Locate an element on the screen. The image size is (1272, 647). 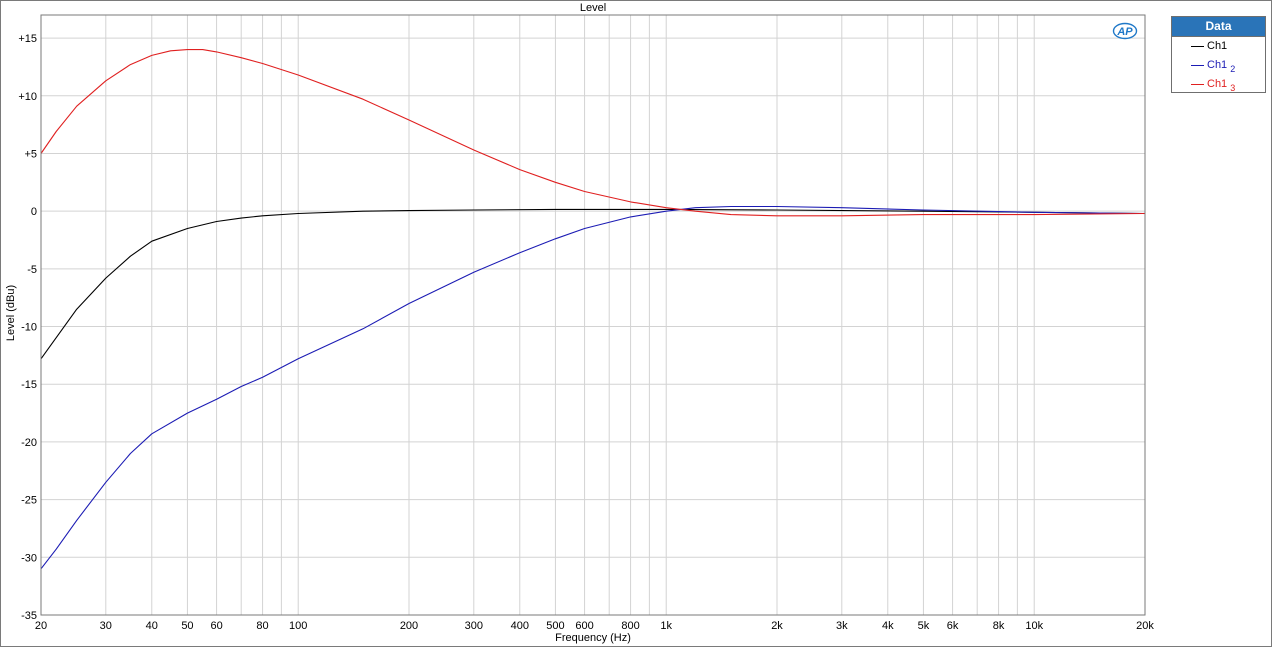
y-axis-title: Level (dBu) is located at coordinates (11, 313).